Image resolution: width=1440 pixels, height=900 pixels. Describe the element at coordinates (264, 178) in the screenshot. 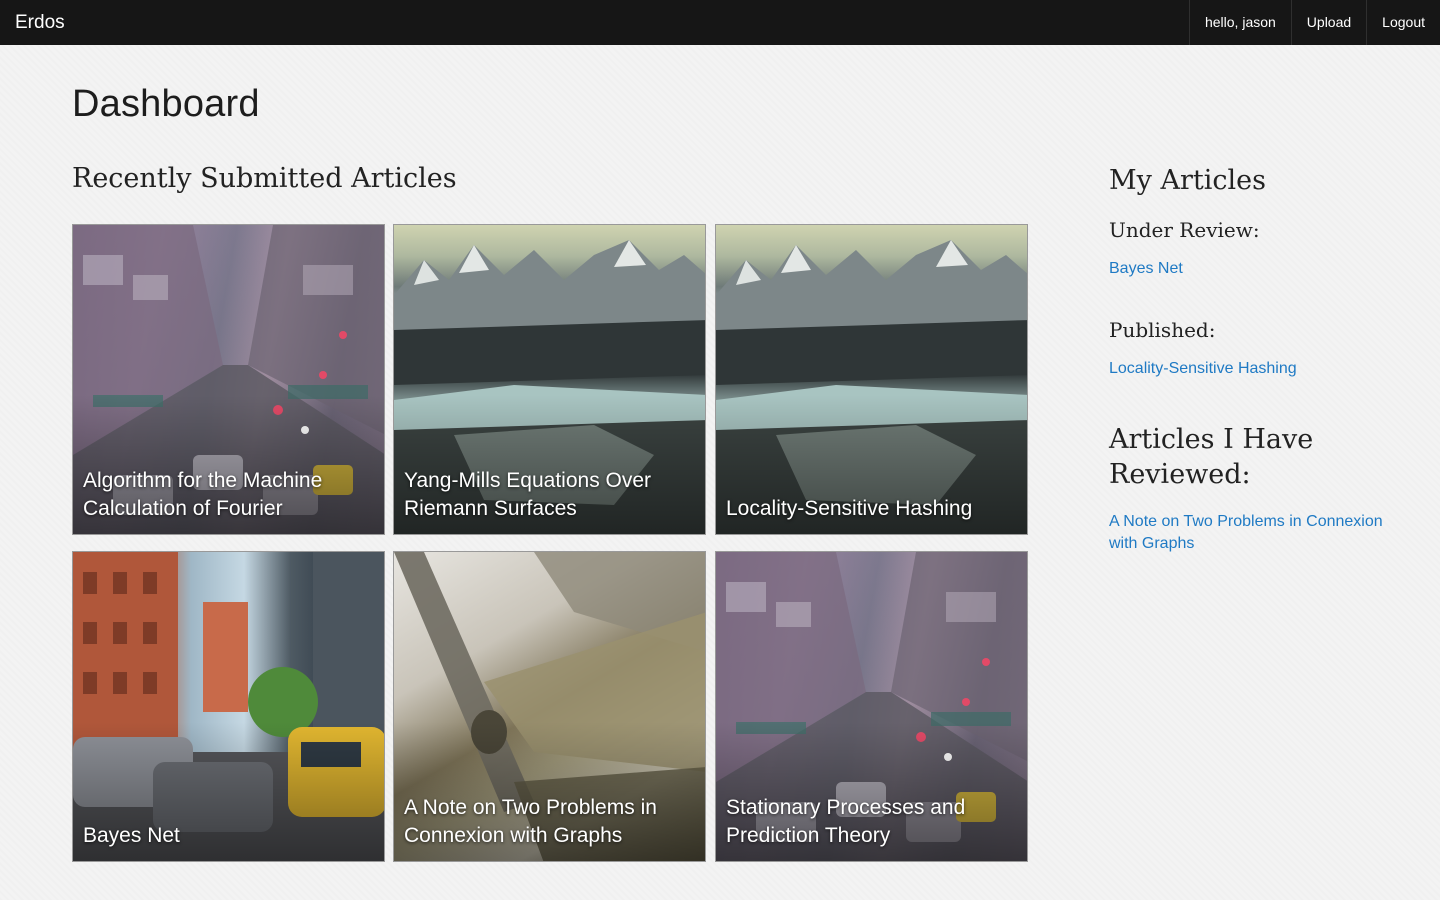

I see `recent-articles-heading: Recently Submitted Articles` at that location.